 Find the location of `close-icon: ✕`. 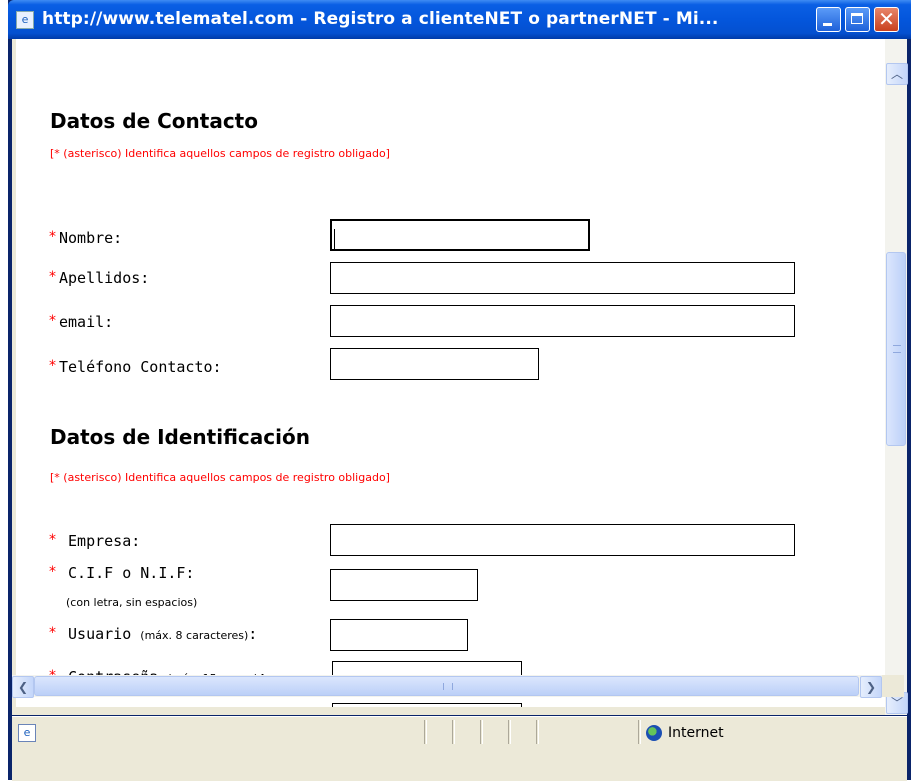

close-icon: ✕ is located at coordinates (886, 19).